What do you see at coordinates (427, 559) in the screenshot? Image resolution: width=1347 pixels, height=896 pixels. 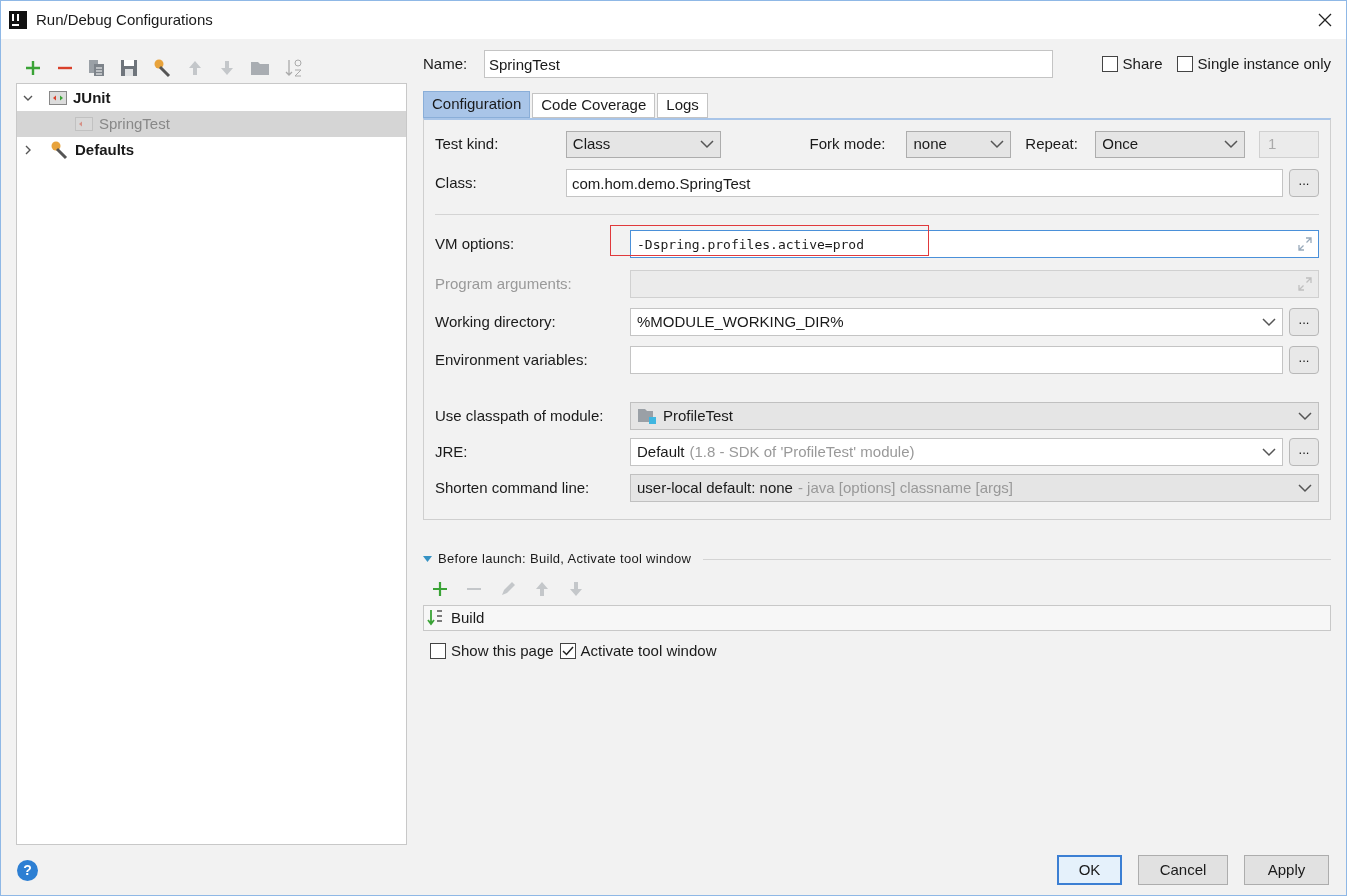 I see `expanded-triangle-icon` at bounding box center [427, 559].